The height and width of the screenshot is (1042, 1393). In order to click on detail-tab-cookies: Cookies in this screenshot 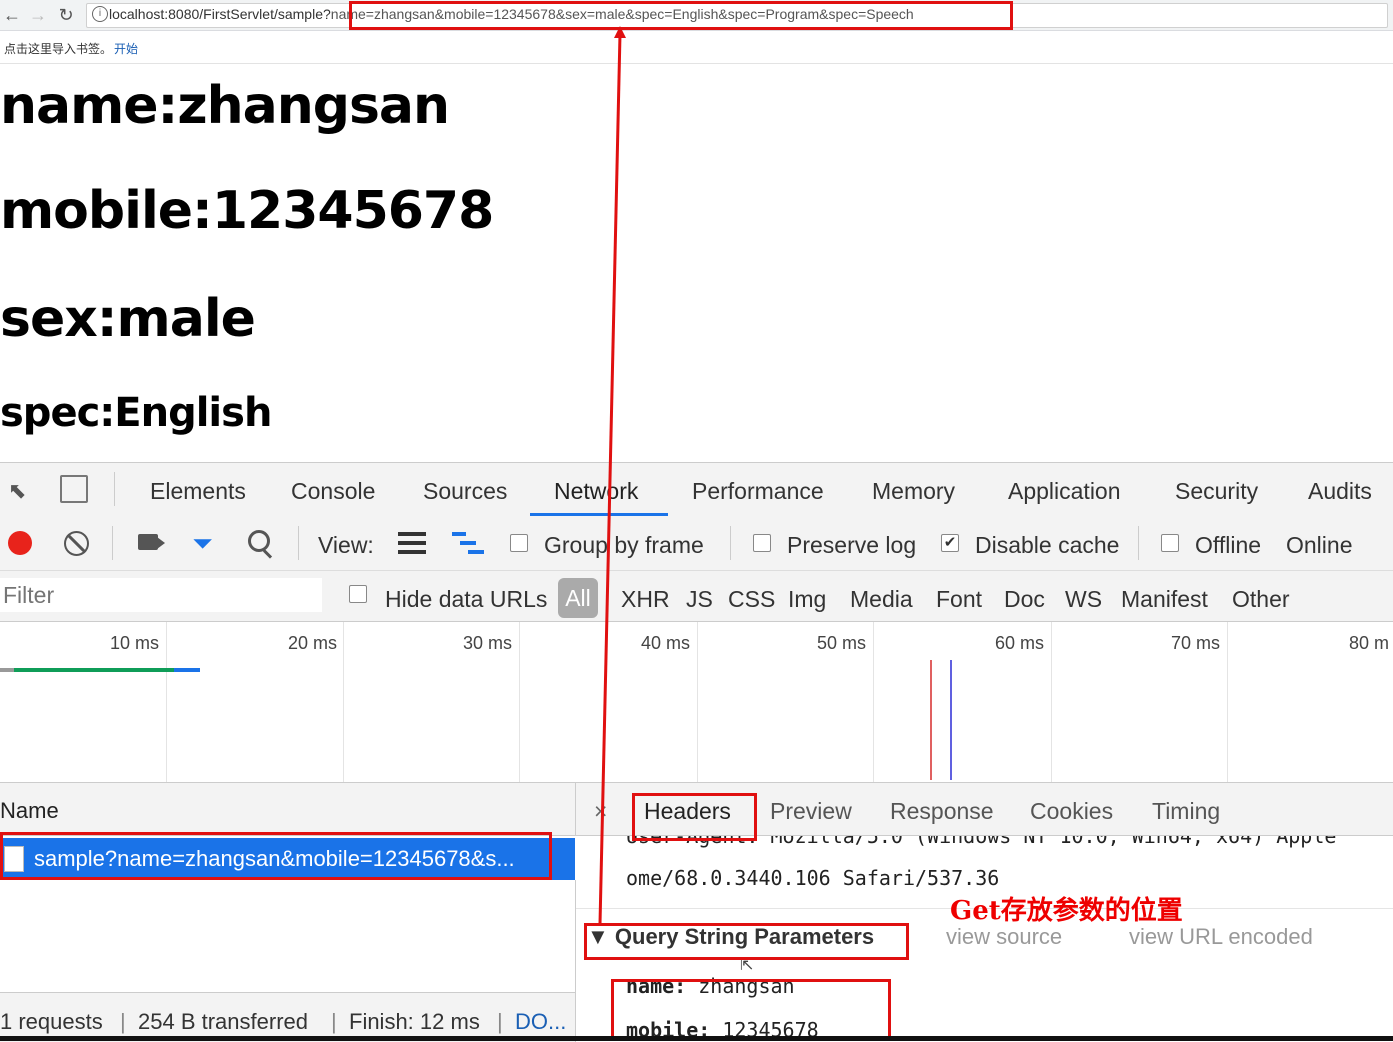, I will do `click(1071, 811)`.